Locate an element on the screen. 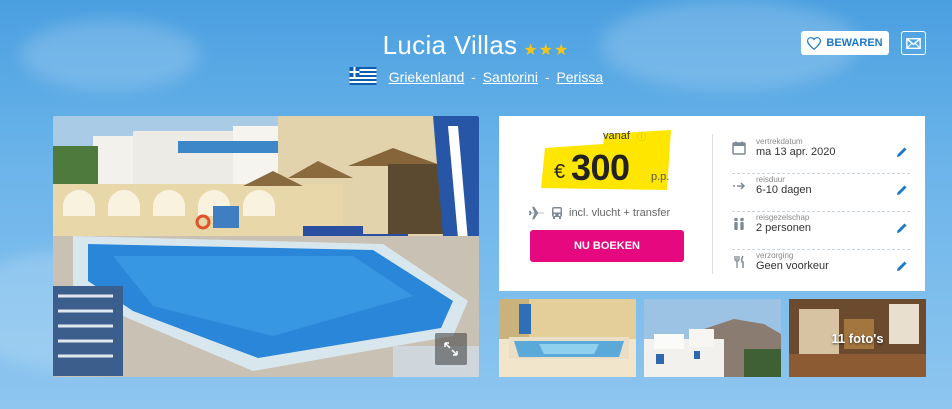  bus-icon is located at coordinates (557, 213).